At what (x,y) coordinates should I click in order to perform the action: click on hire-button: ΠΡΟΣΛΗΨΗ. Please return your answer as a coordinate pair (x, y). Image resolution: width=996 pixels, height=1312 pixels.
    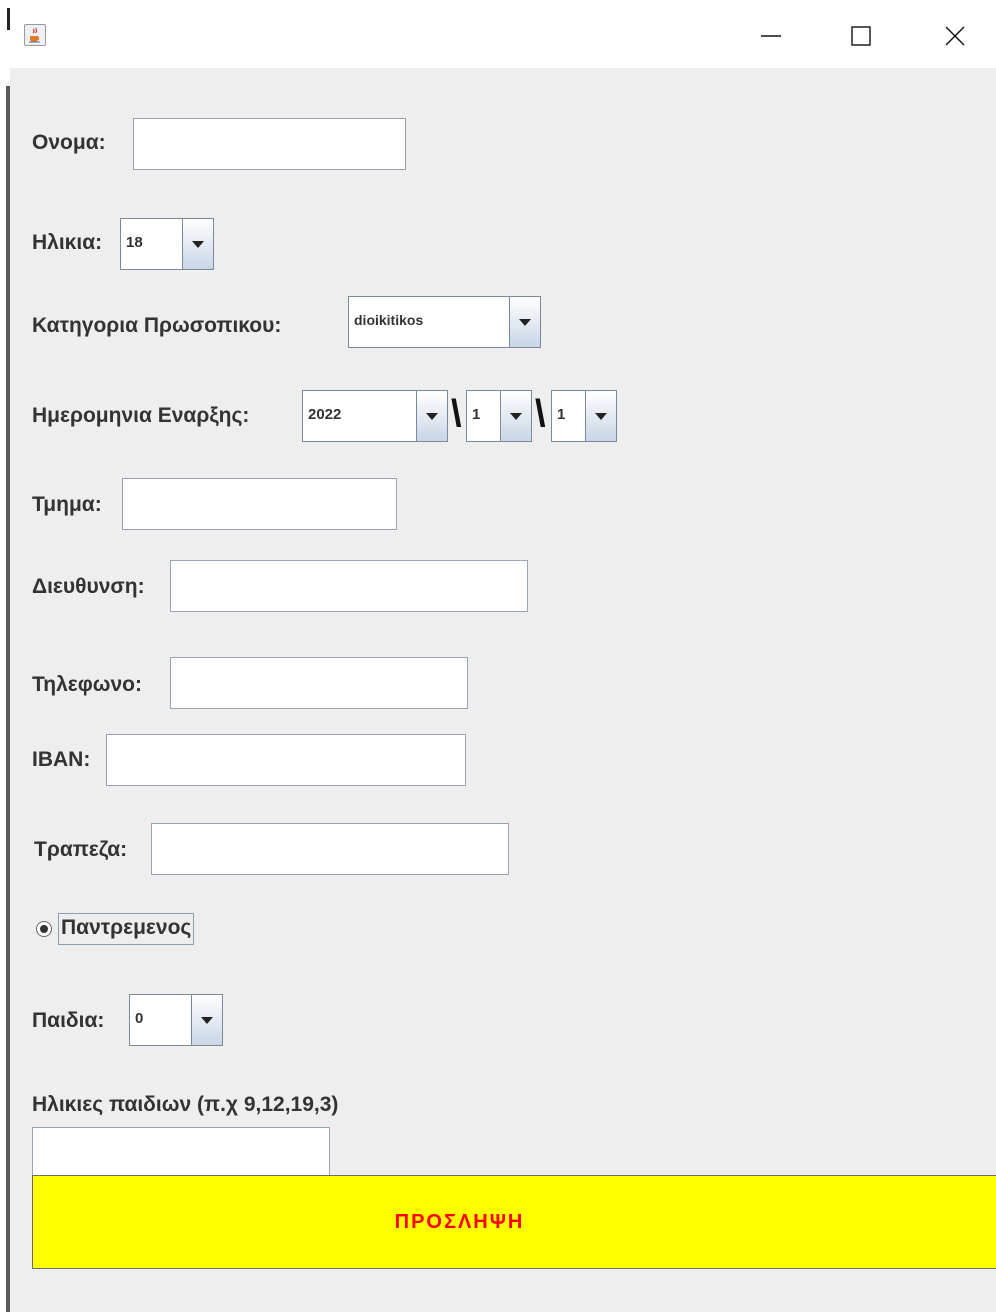
    Looking at the image, I should click on (514, 1222).